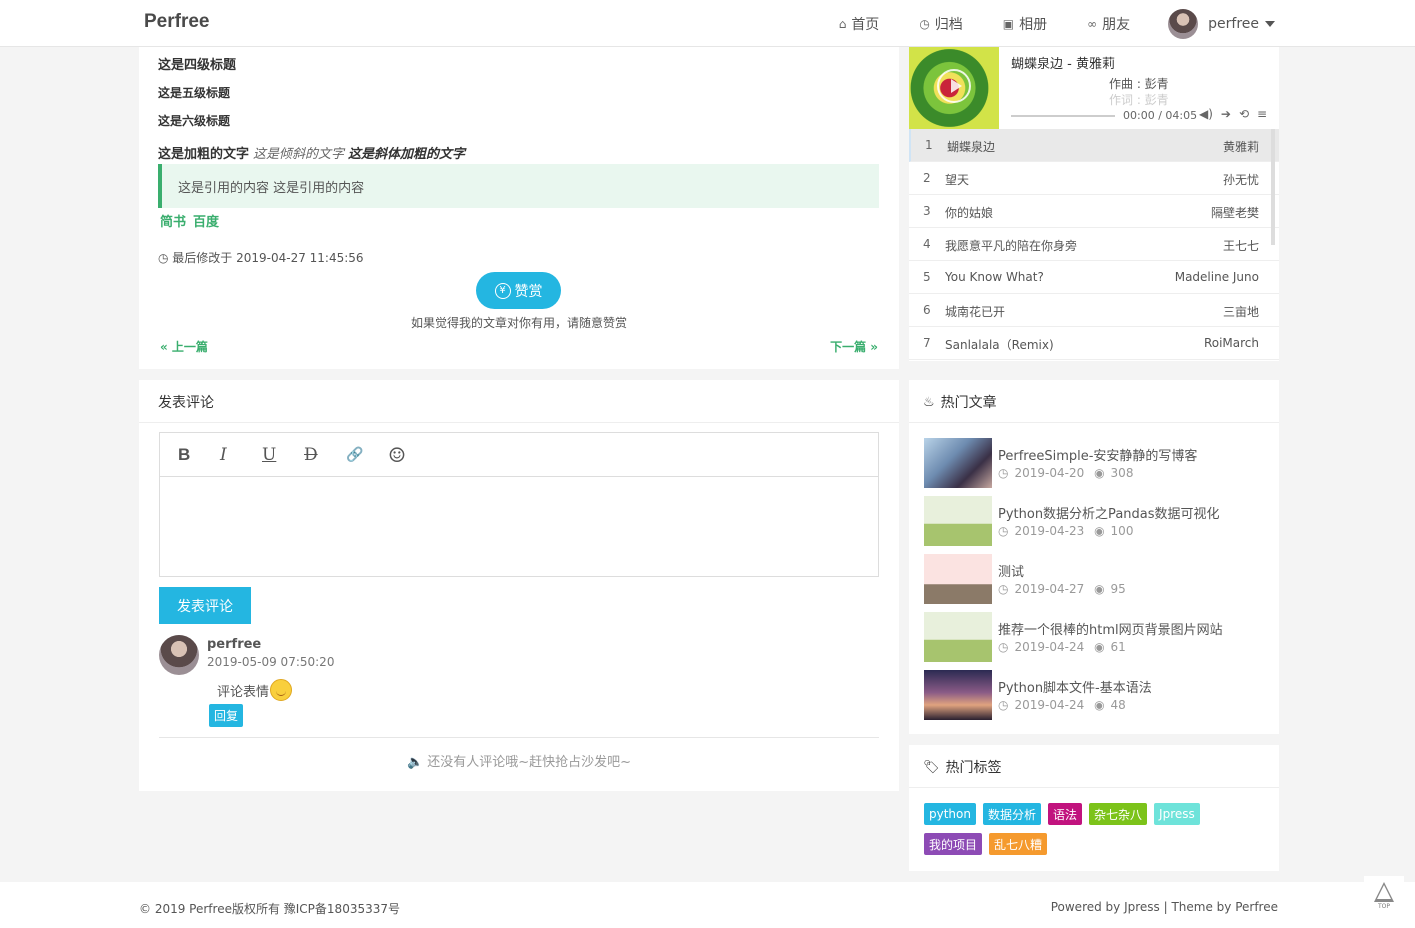 This screenshot has width=1415, height=928. I want to click on emoji-icon: ☺, so click(409, 455).